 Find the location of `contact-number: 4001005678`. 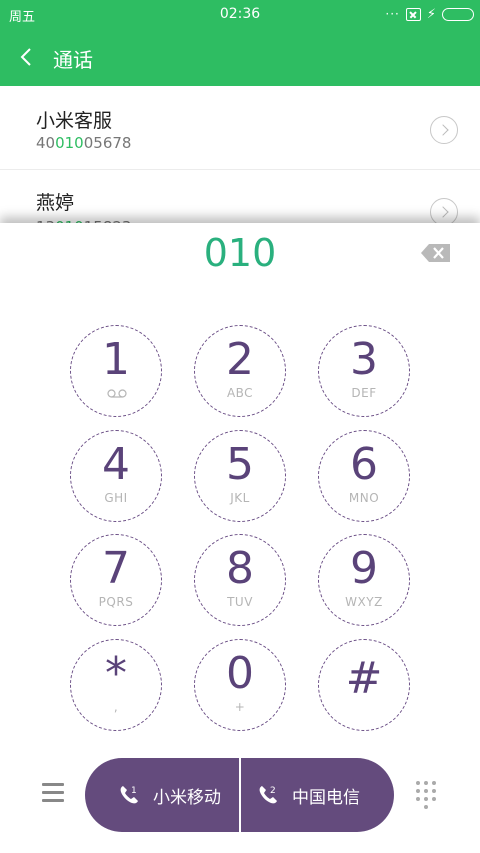

contact-number: 4001005678 is located at coordinates (84, 143).